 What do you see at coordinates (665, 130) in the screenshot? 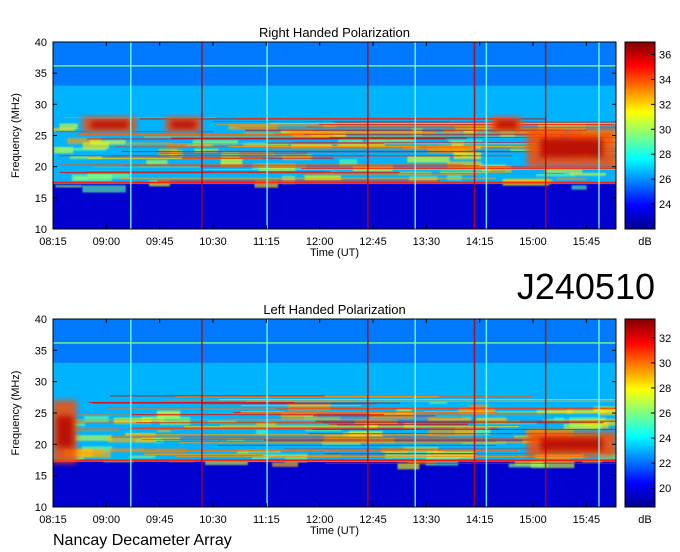
I see `colorbar-tick-label: 30` at bounding box center [665, 130].